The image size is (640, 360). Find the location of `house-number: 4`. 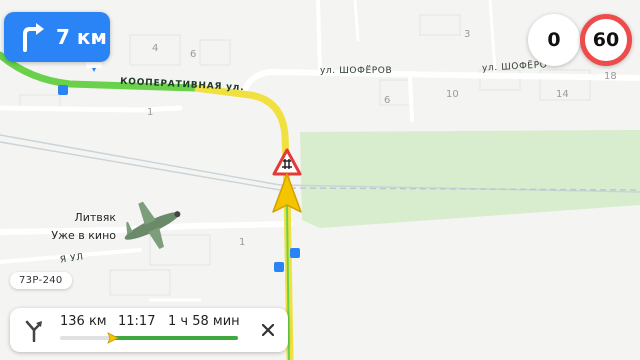

house-number: 4 is located at coordinates (155, 48).